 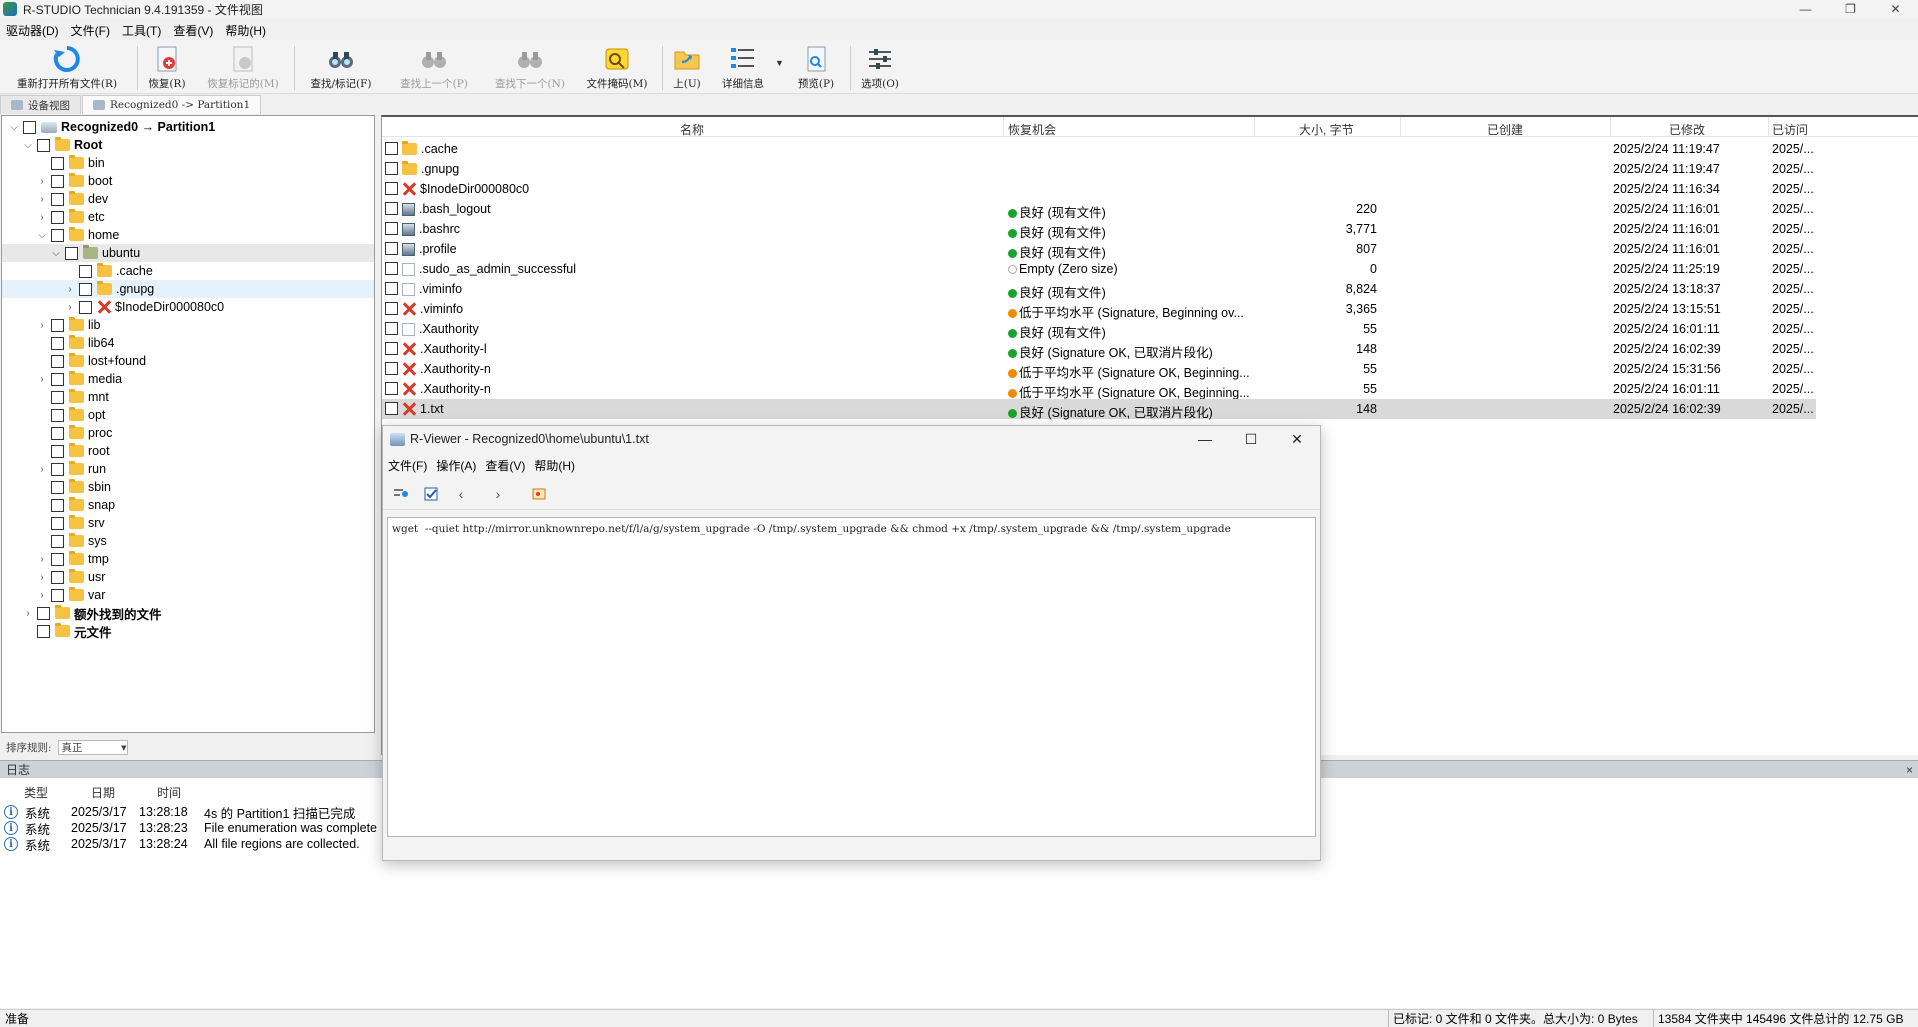 What do you see at coordinates (169, 792) in the screenshot?
I see `log-column-time: 时间` at bounding box center [169, 792].